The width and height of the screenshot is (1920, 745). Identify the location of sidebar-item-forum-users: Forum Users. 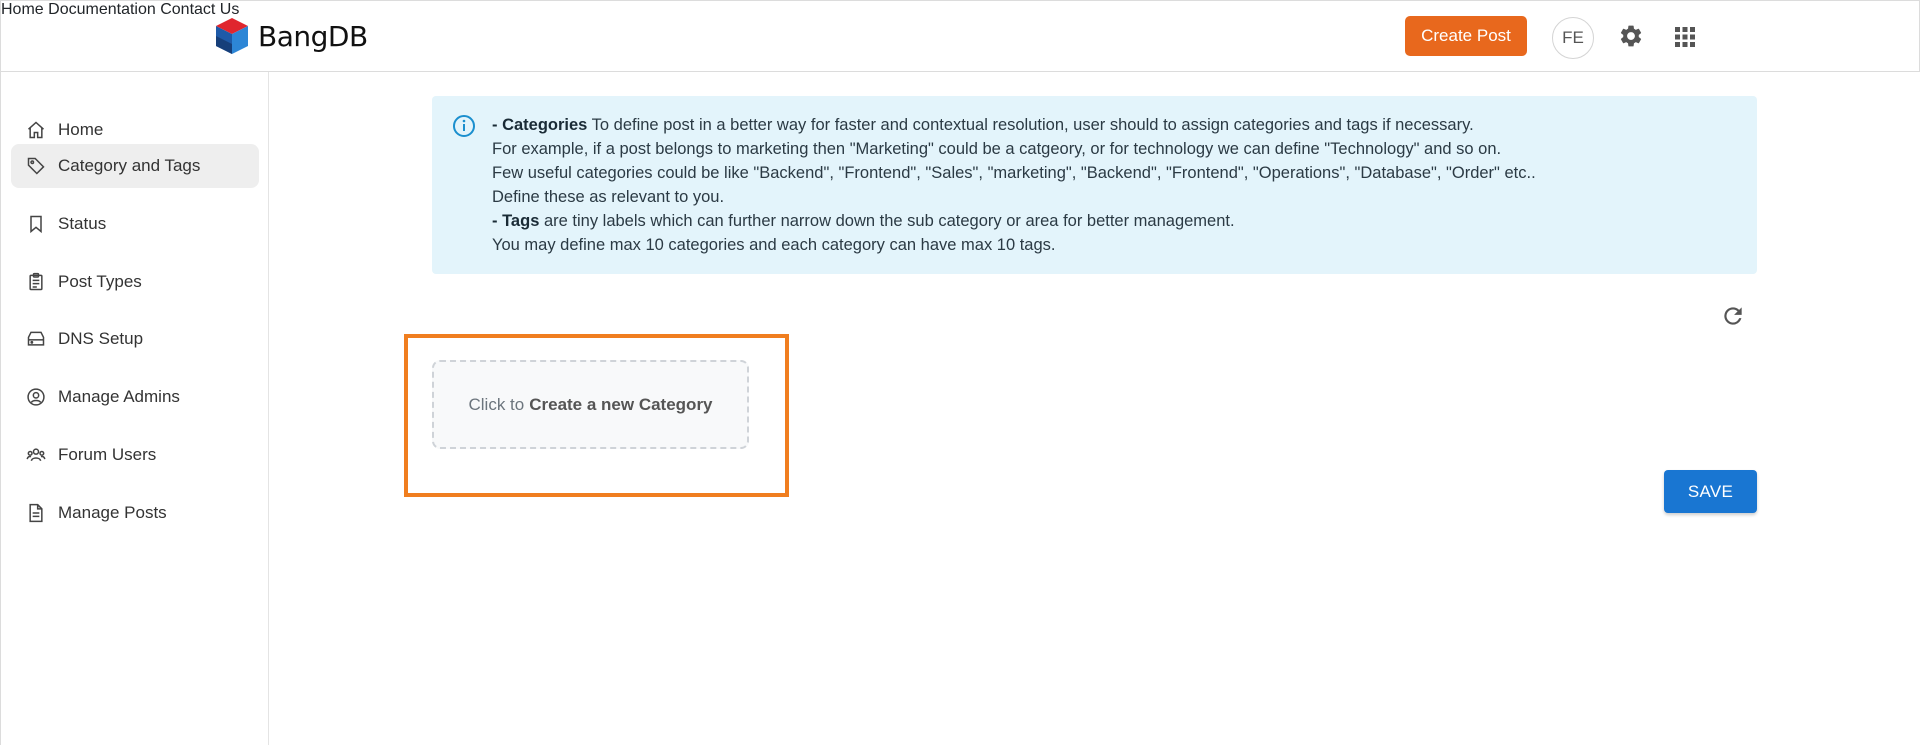
(135, 455).